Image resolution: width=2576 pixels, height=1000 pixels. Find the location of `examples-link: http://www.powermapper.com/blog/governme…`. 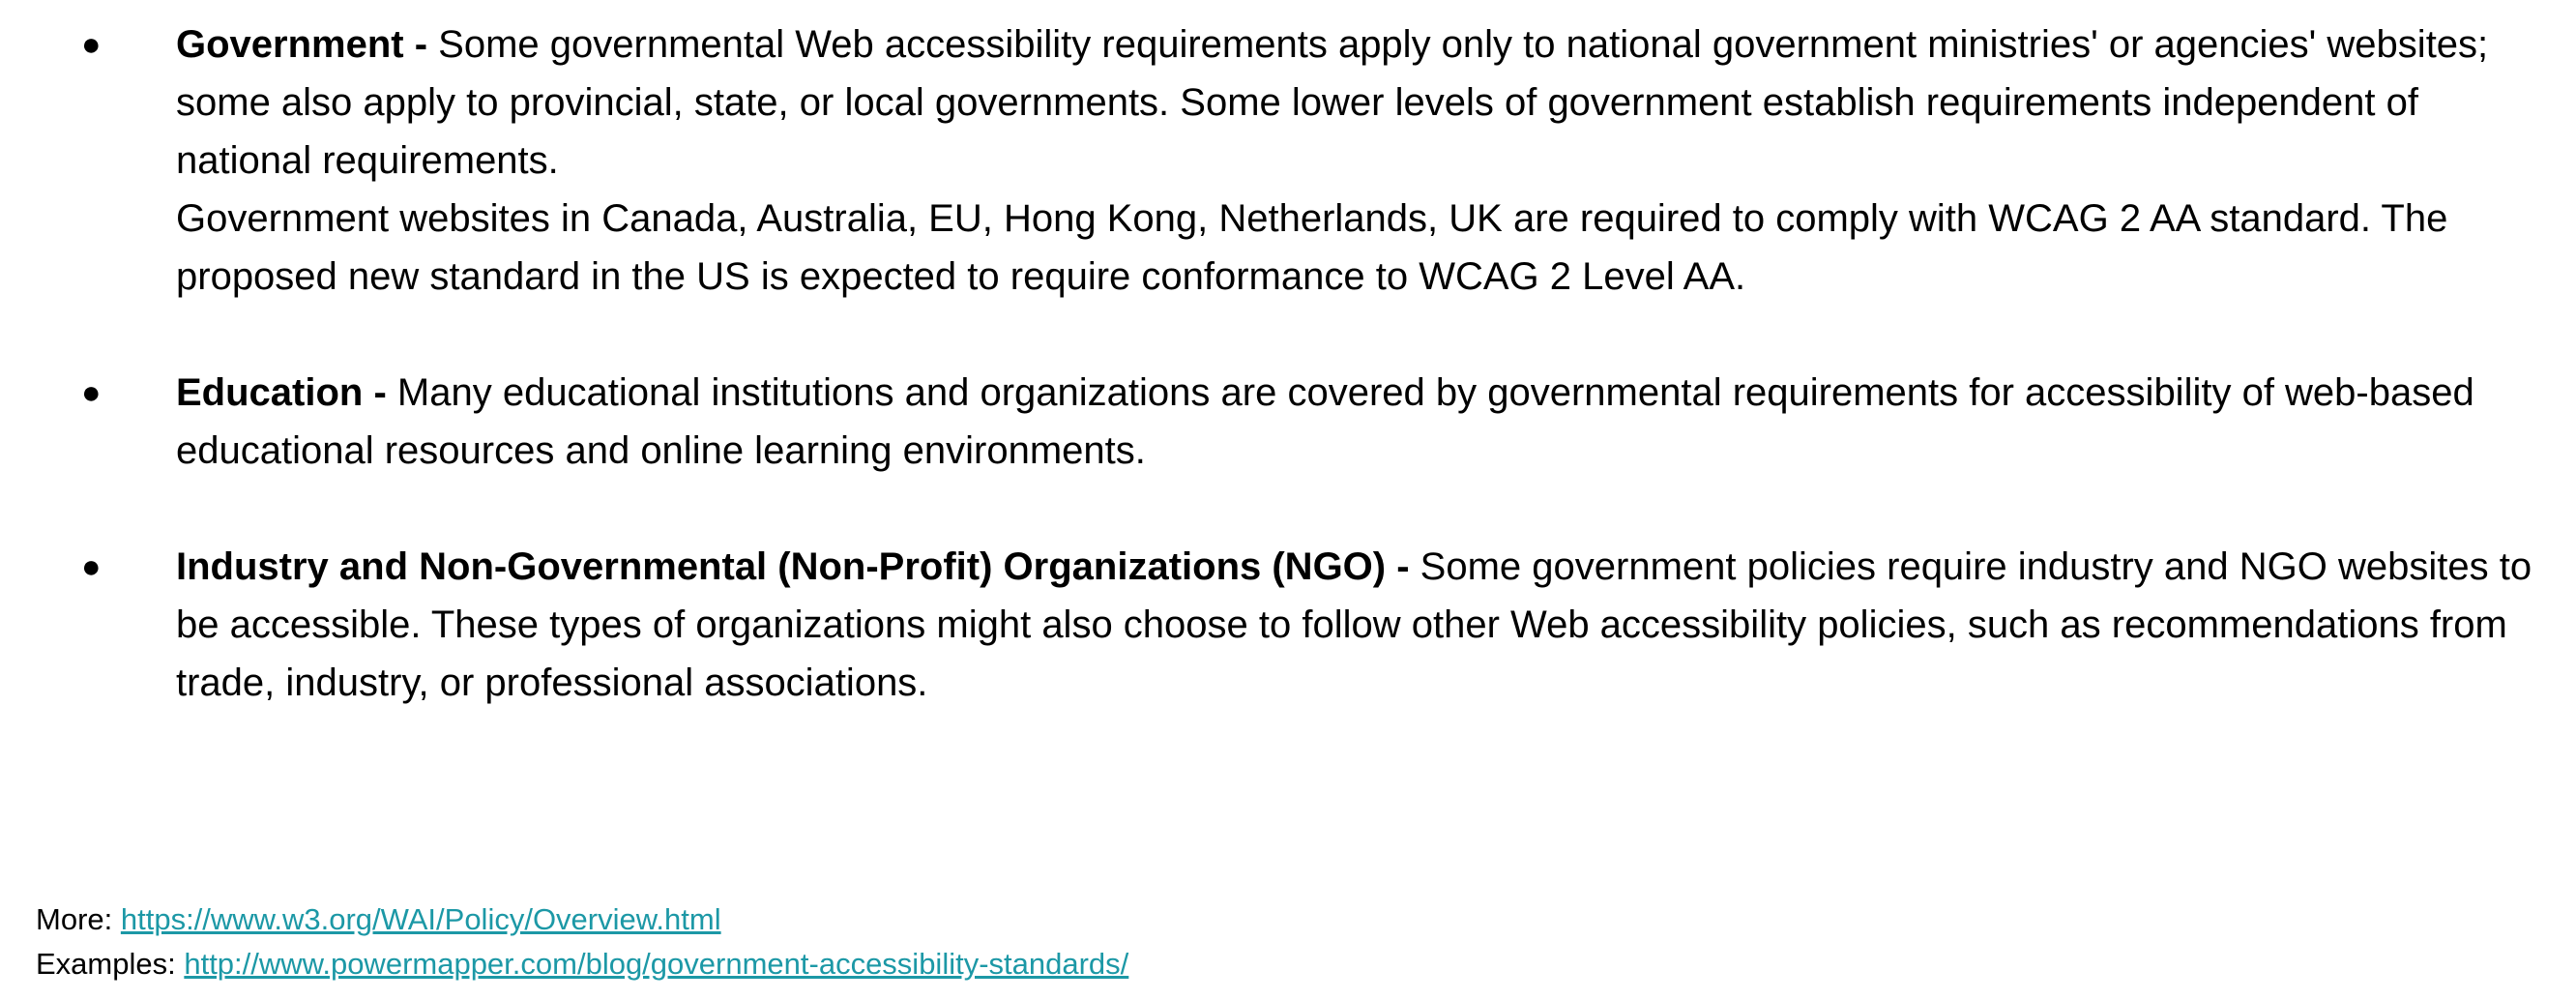

examples-link: http://www.powermapper.com/blog/governme… is located at coordinates (656, 964).